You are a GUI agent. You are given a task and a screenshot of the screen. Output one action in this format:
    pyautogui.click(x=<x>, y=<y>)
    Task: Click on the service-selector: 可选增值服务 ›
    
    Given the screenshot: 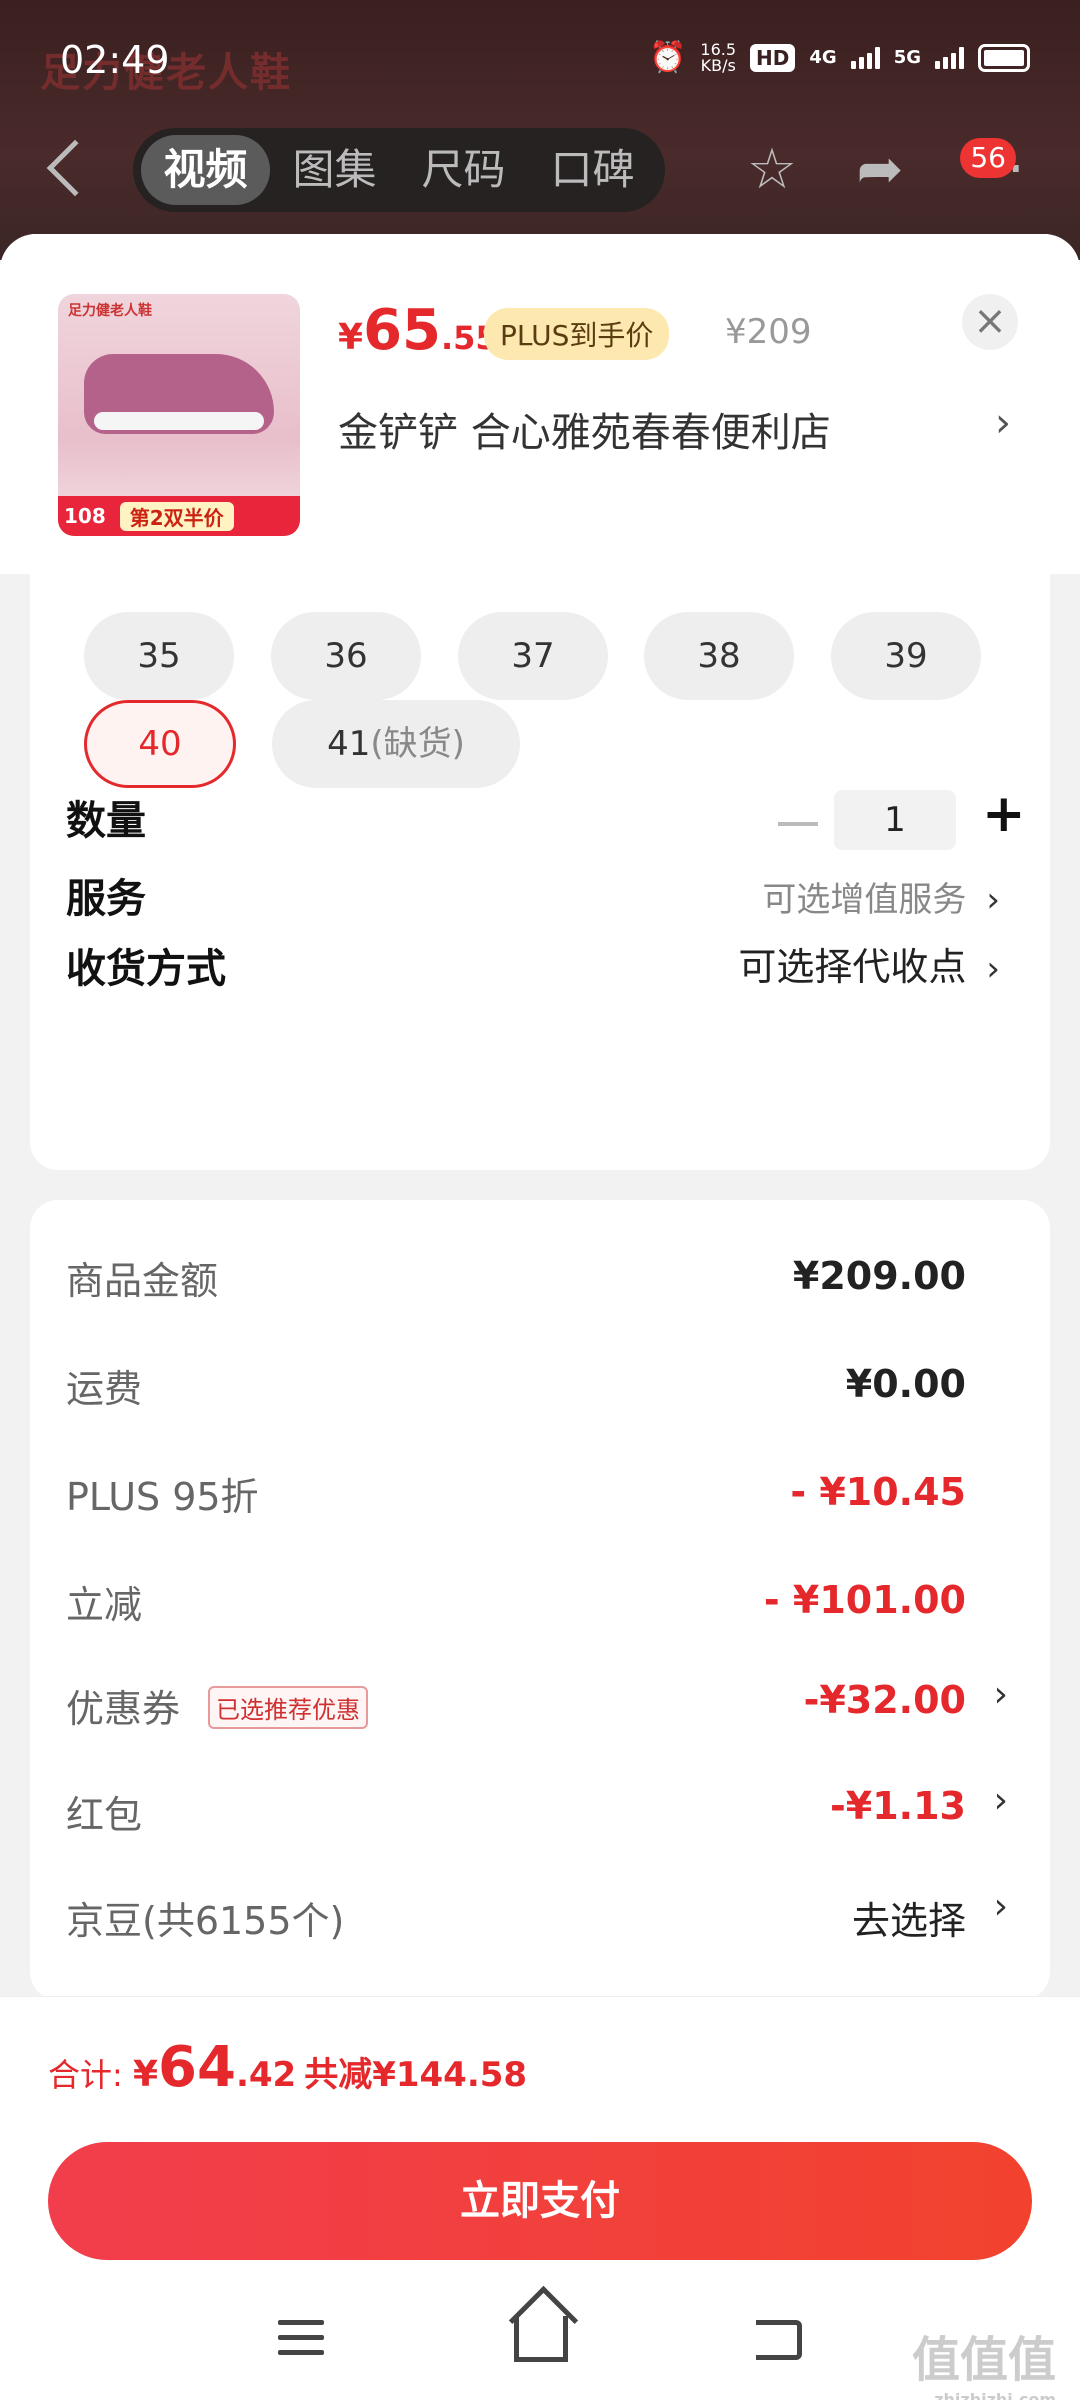 What is the action you would take?
    pyautogui.click(x=881, y=896)
    